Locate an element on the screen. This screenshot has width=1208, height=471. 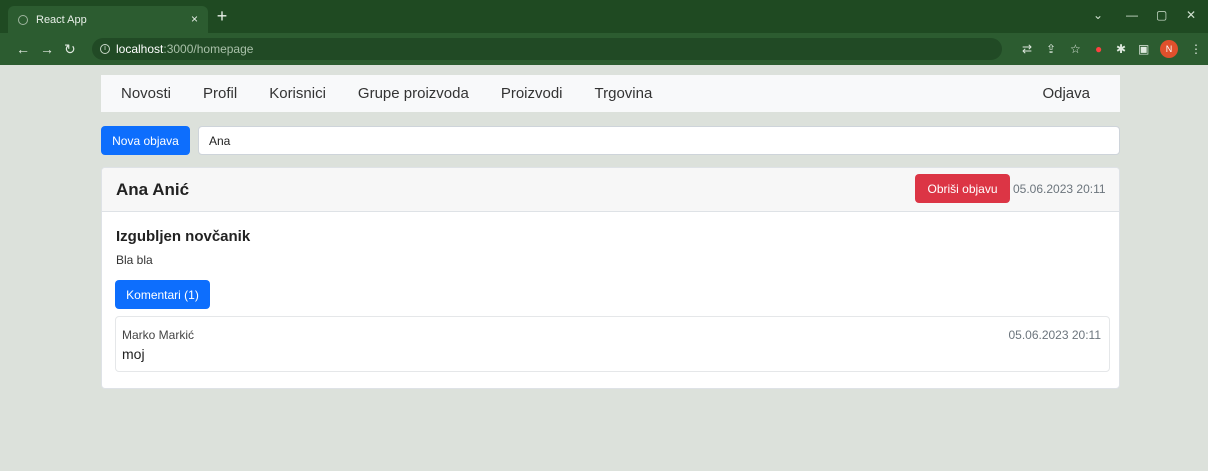
restore-icon: ▢ is located at coordinates (1161, 15).